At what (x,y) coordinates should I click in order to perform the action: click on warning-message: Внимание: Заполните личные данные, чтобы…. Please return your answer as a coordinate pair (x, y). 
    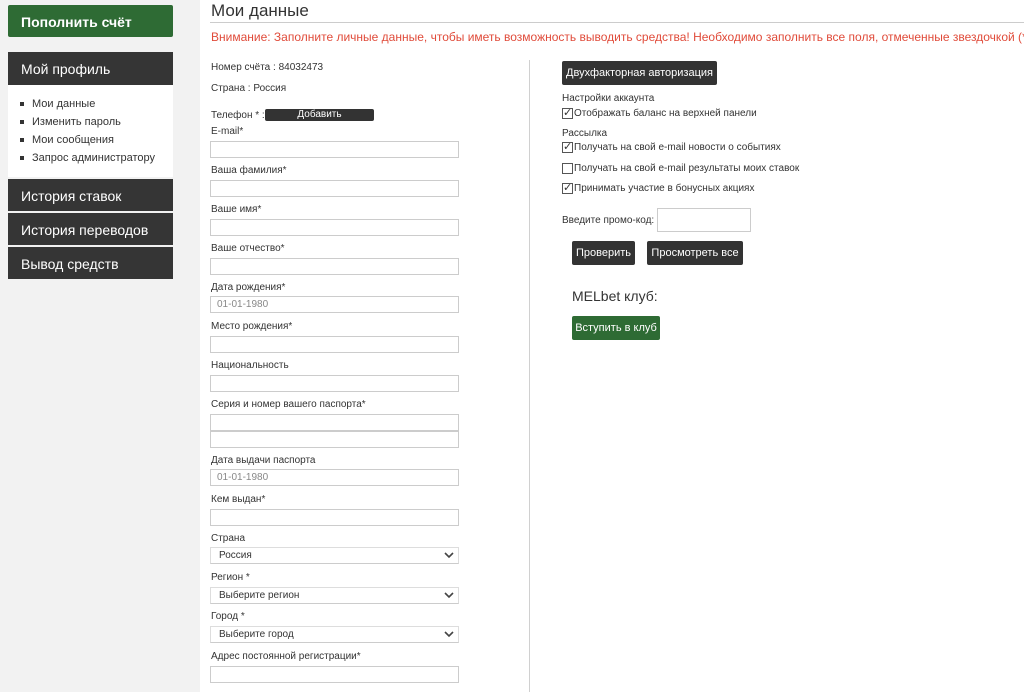
    Looking at the image, I should click on (617, 37).